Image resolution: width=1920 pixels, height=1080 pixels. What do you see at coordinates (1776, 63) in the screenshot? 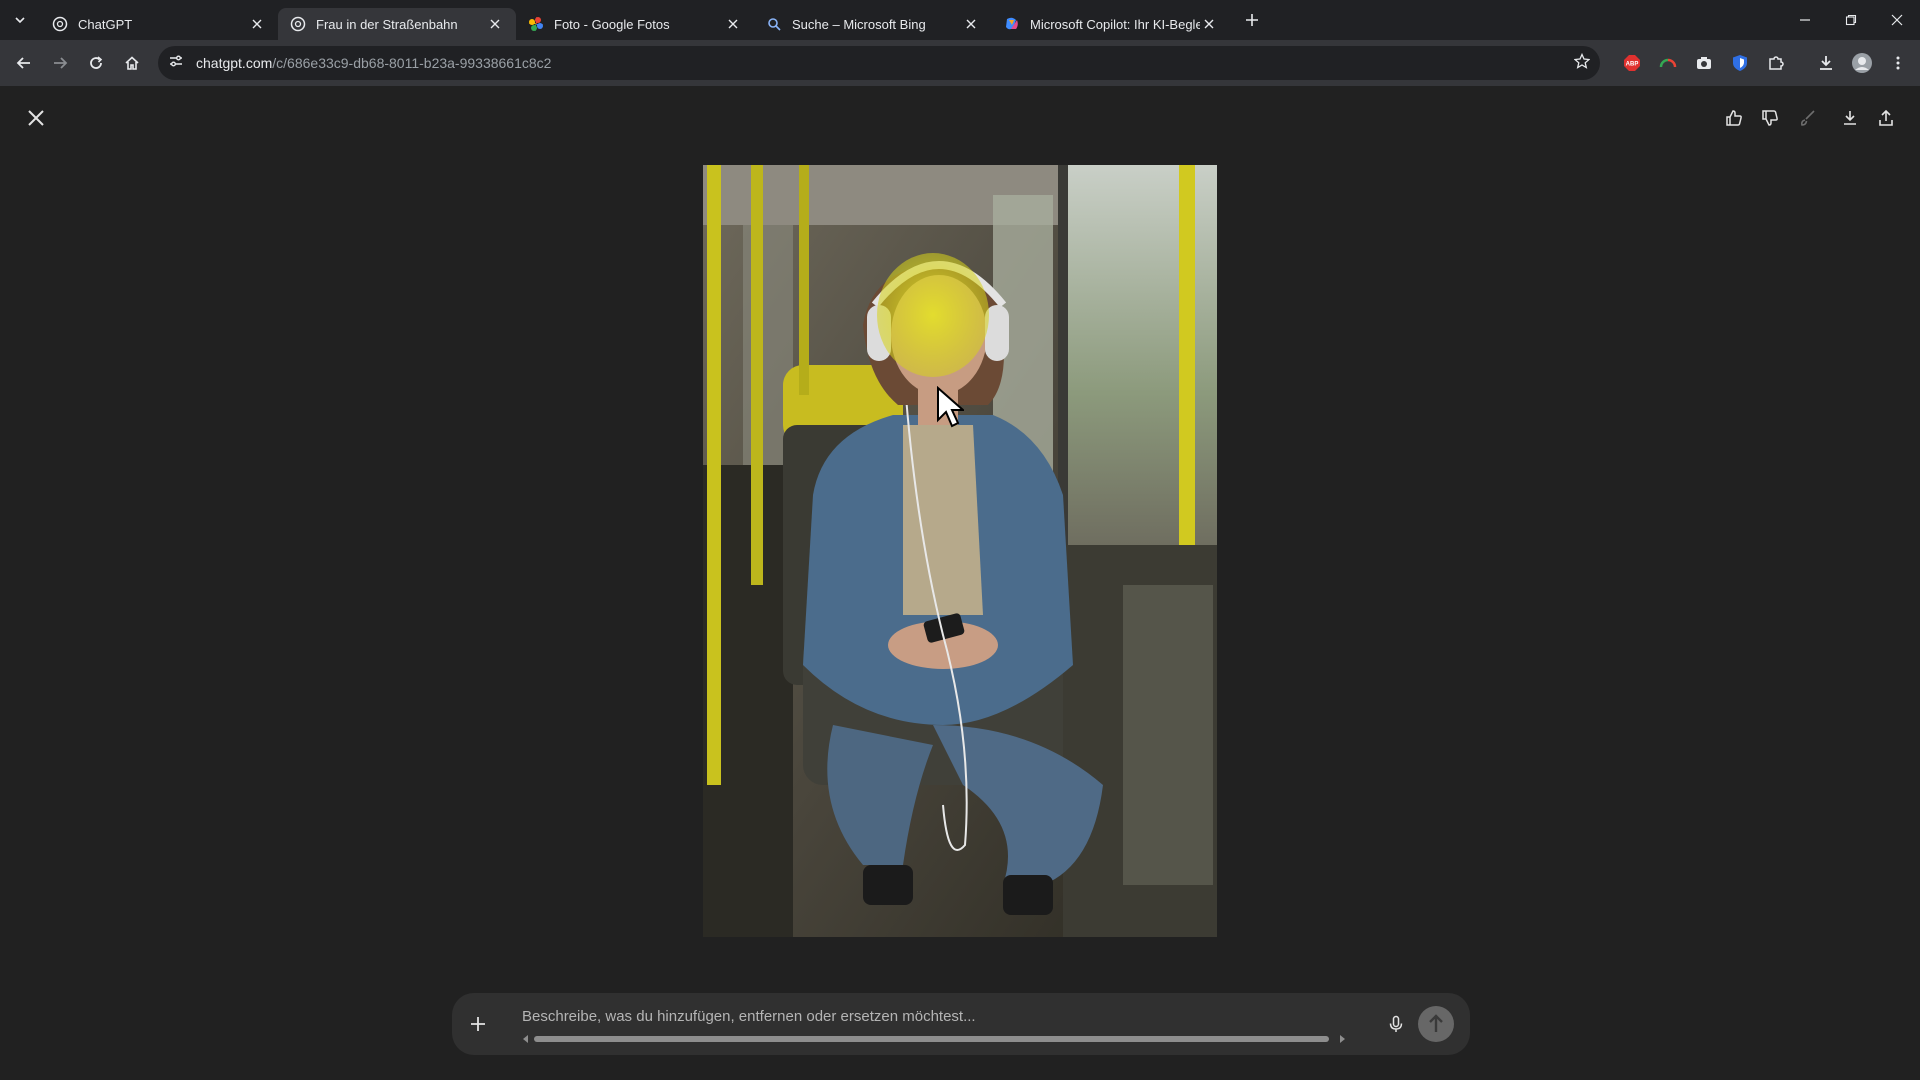
I see `puzzle-icon` at bounding box center [1776, 63].